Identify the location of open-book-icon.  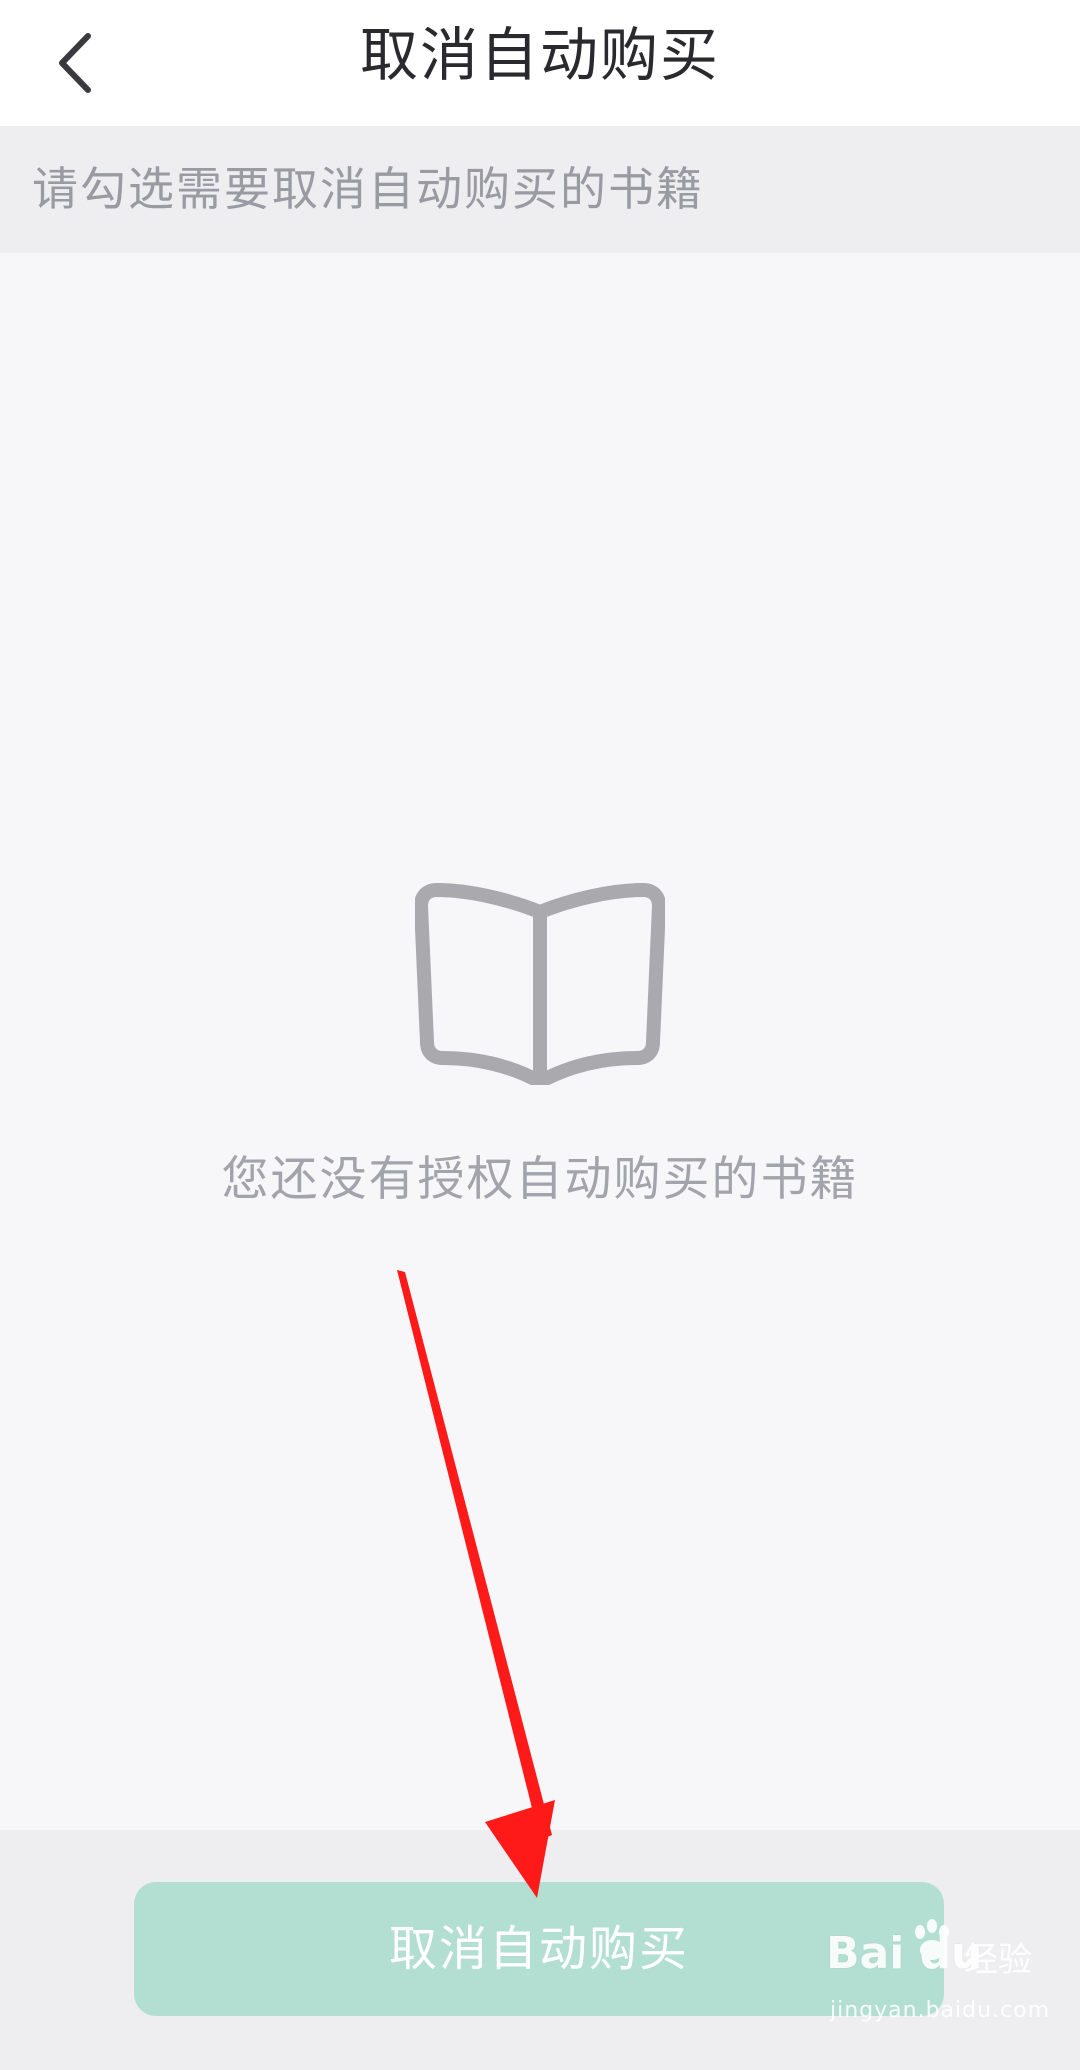
(540, 984).